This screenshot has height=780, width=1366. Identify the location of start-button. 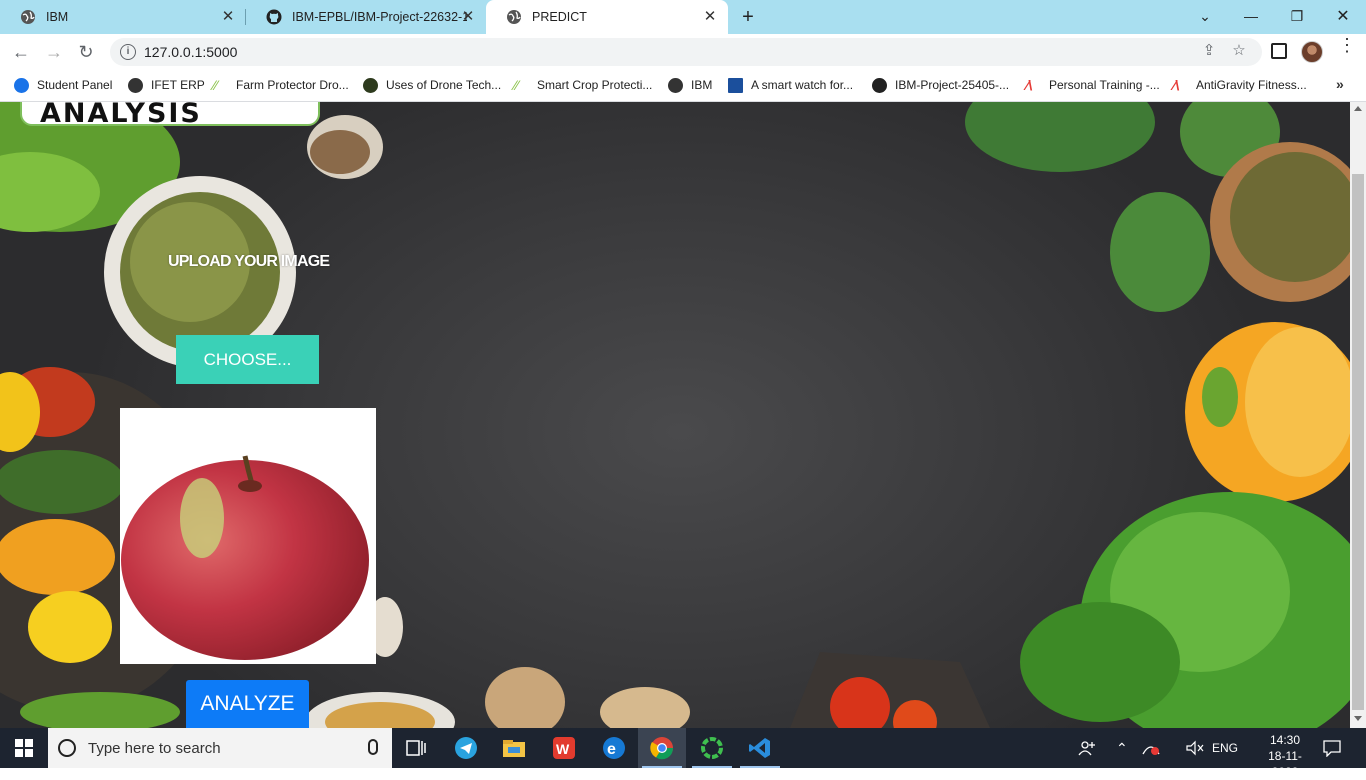
(24, 748).